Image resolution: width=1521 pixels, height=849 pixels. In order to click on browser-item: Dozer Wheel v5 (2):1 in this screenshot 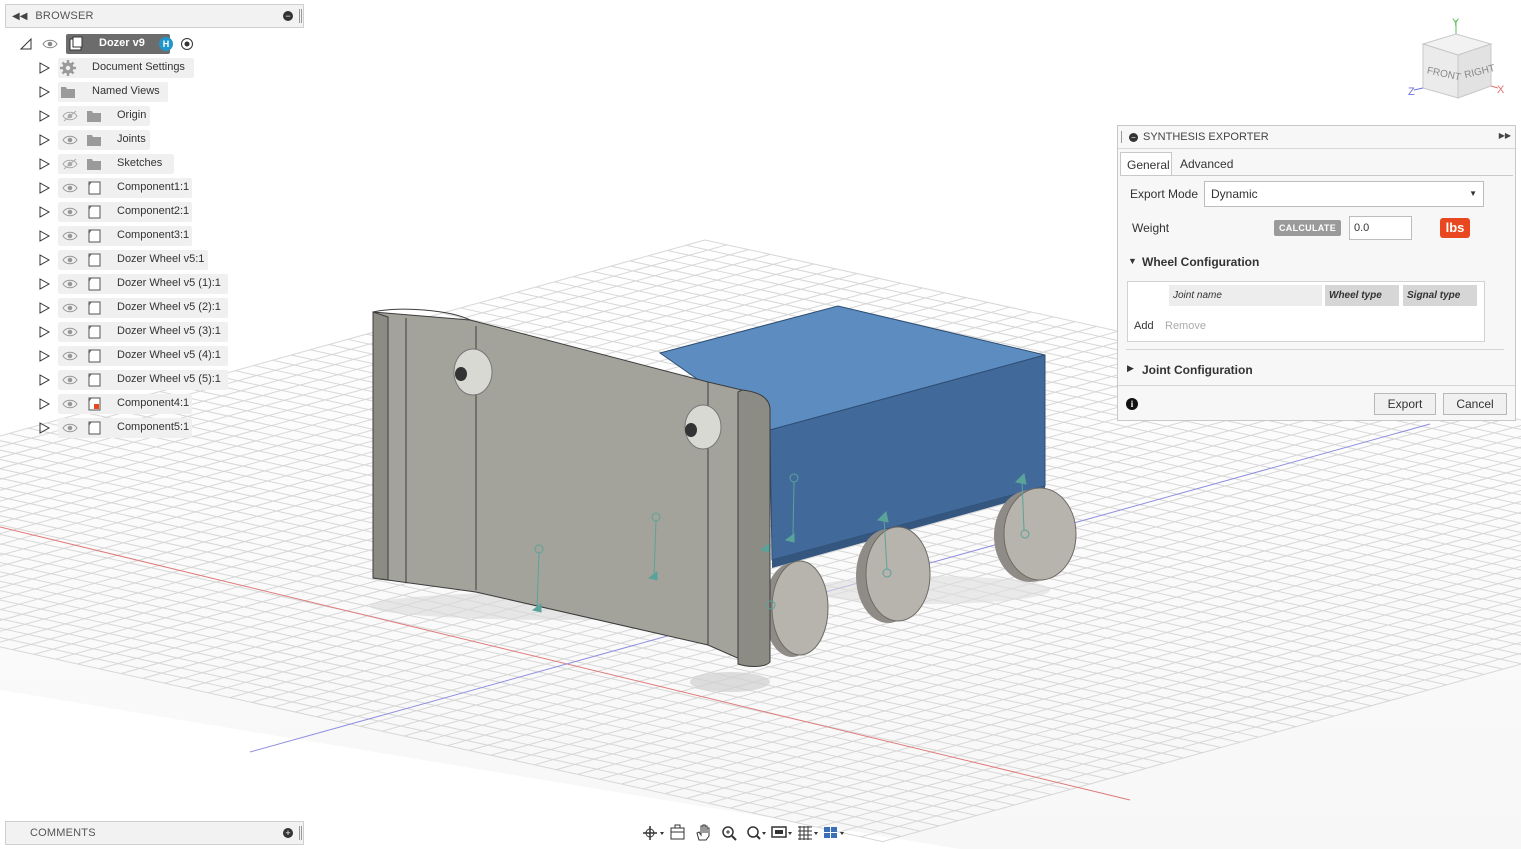, I will do `click(138, 308)`.